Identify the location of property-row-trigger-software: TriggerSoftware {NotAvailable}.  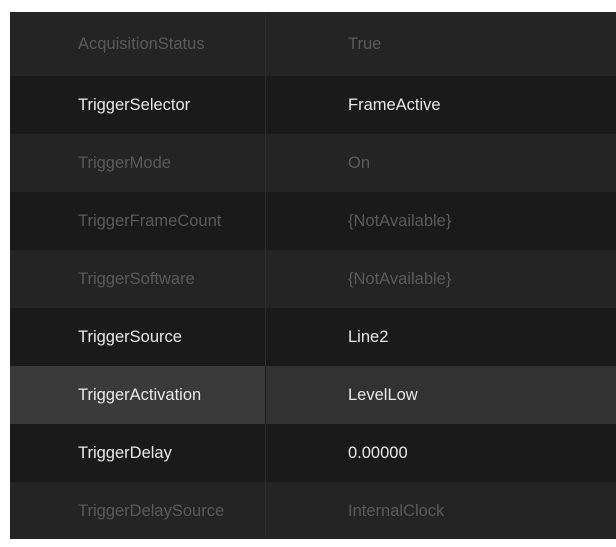
(313, 279).